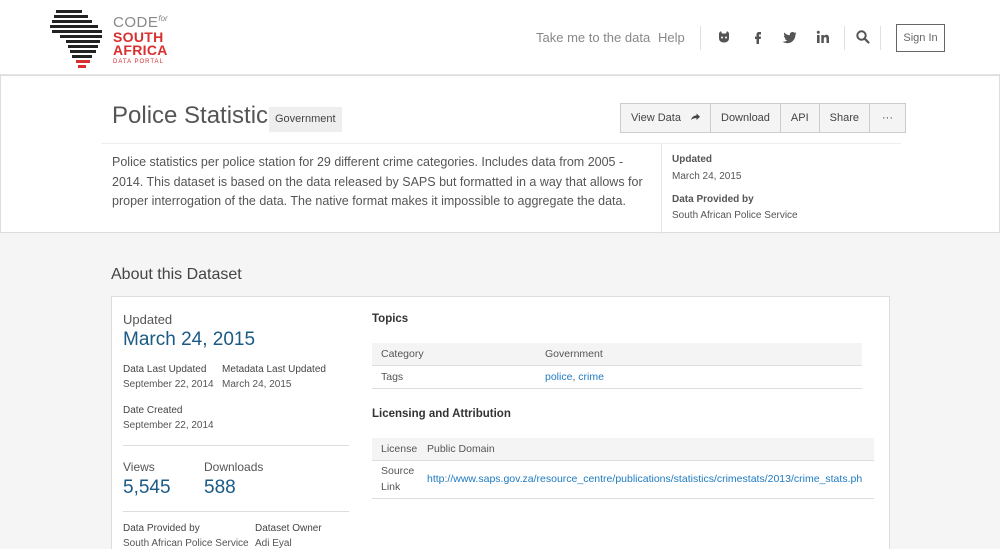 The width and height of the screenshot is (1000, 549). What do you see at coordinates (661, 189) in the screenshot?
I see `header-vertical-divider` at bounding box center [661, 189].